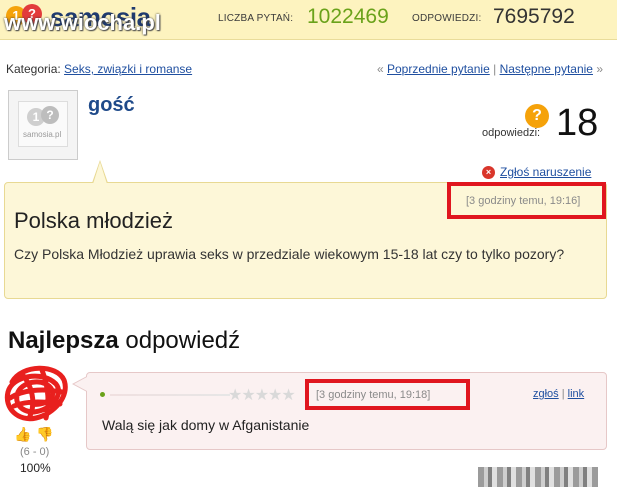  Describe the element at coordinates (128, 69) in the screenshot. I see `category-link: Seks, związki i romanse` at that location.